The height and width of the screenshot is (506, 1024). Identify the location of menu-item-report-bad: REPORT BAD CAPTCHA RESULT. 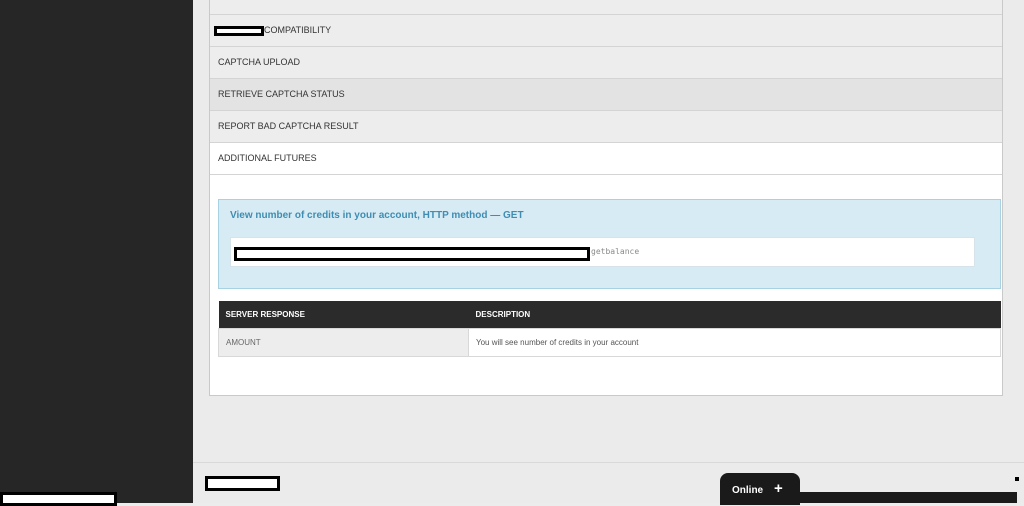
(606, 127).